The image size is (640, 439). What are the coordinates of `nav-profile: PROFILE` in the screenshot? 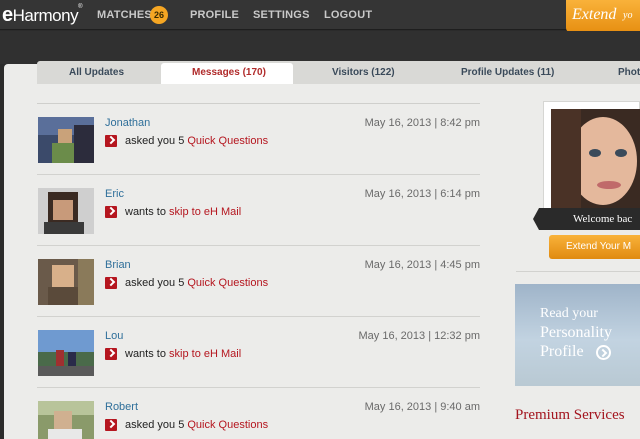 It's located at (214, 15).